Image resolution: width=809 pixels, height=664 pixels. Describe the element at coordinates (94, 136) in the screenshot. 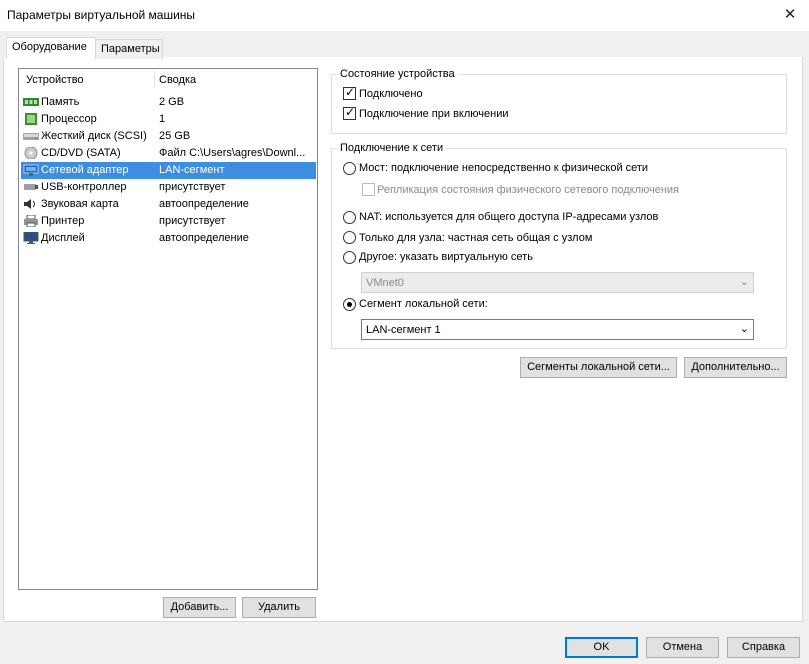

I see `device-name: Жесткий диск (SCSI)` at that location.